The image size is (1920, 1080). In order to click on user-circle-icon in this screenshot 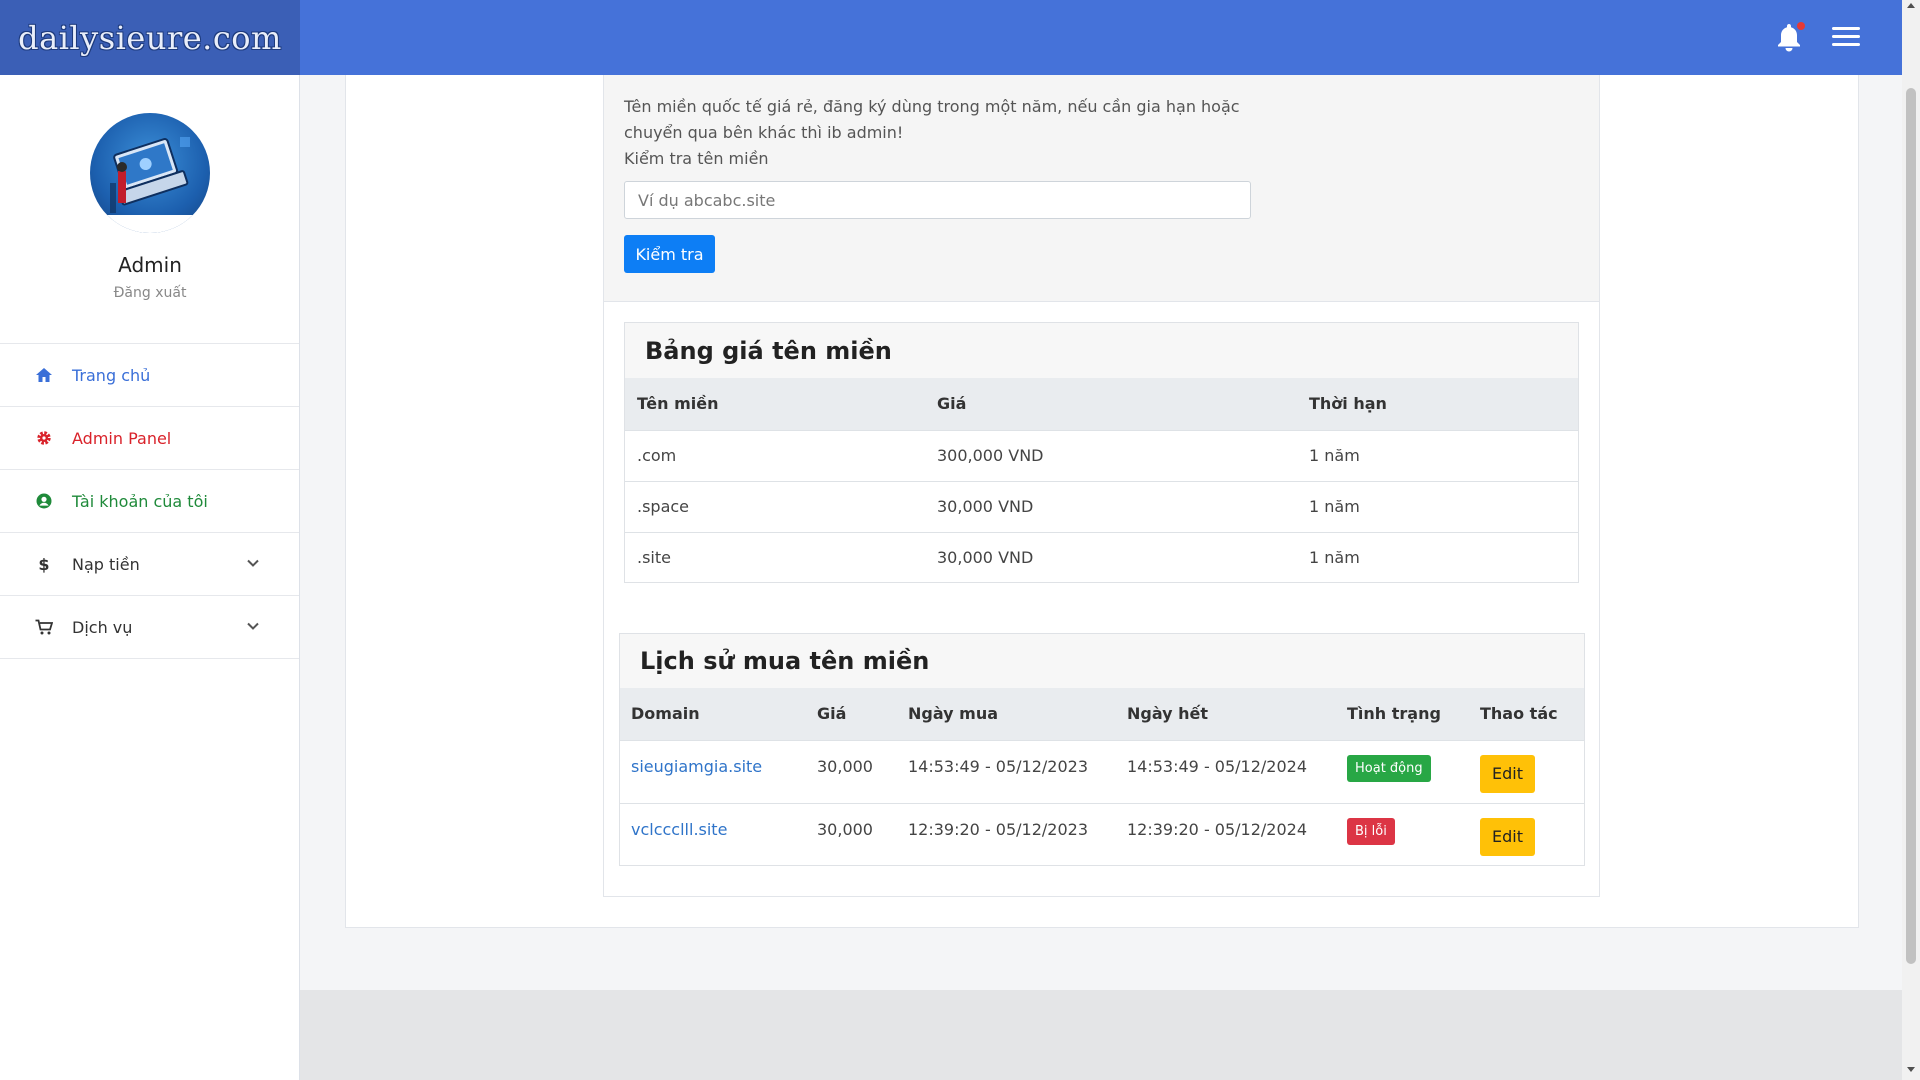, I will do `click(44, 501)`.